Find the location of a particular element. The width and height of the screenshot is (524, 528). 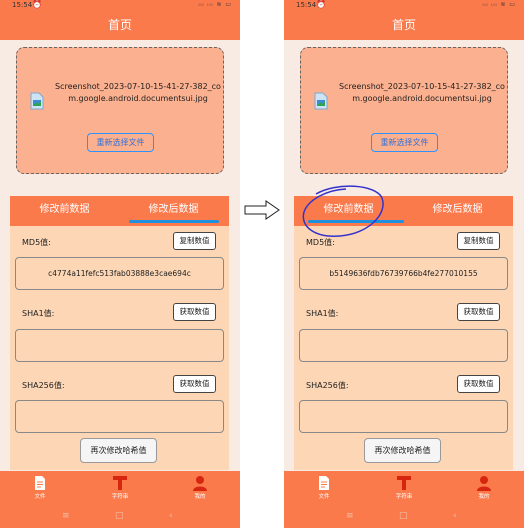

md5-label: MD5值: is located at coordinates (36, 242).